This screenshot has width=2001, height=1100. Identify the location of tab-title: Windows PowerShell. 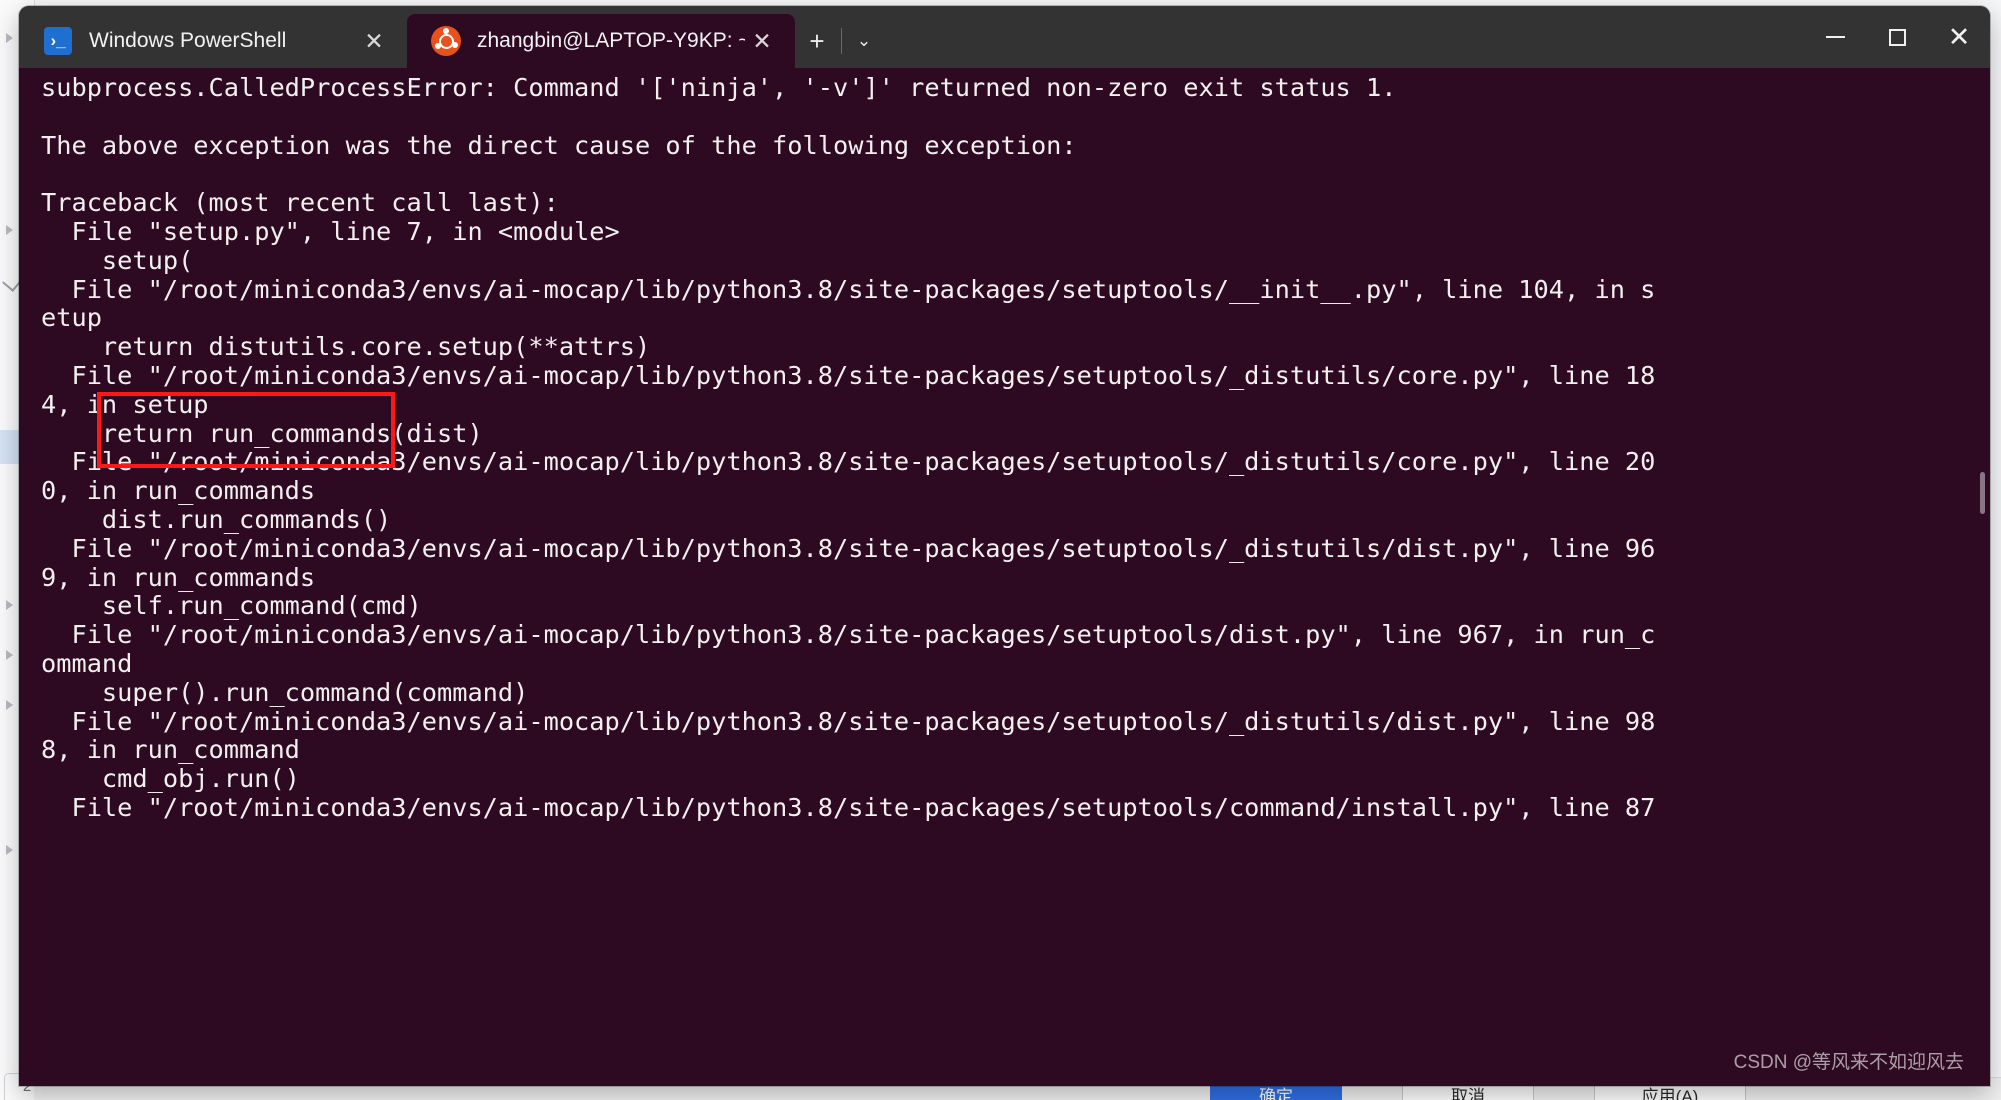
(188, 40).